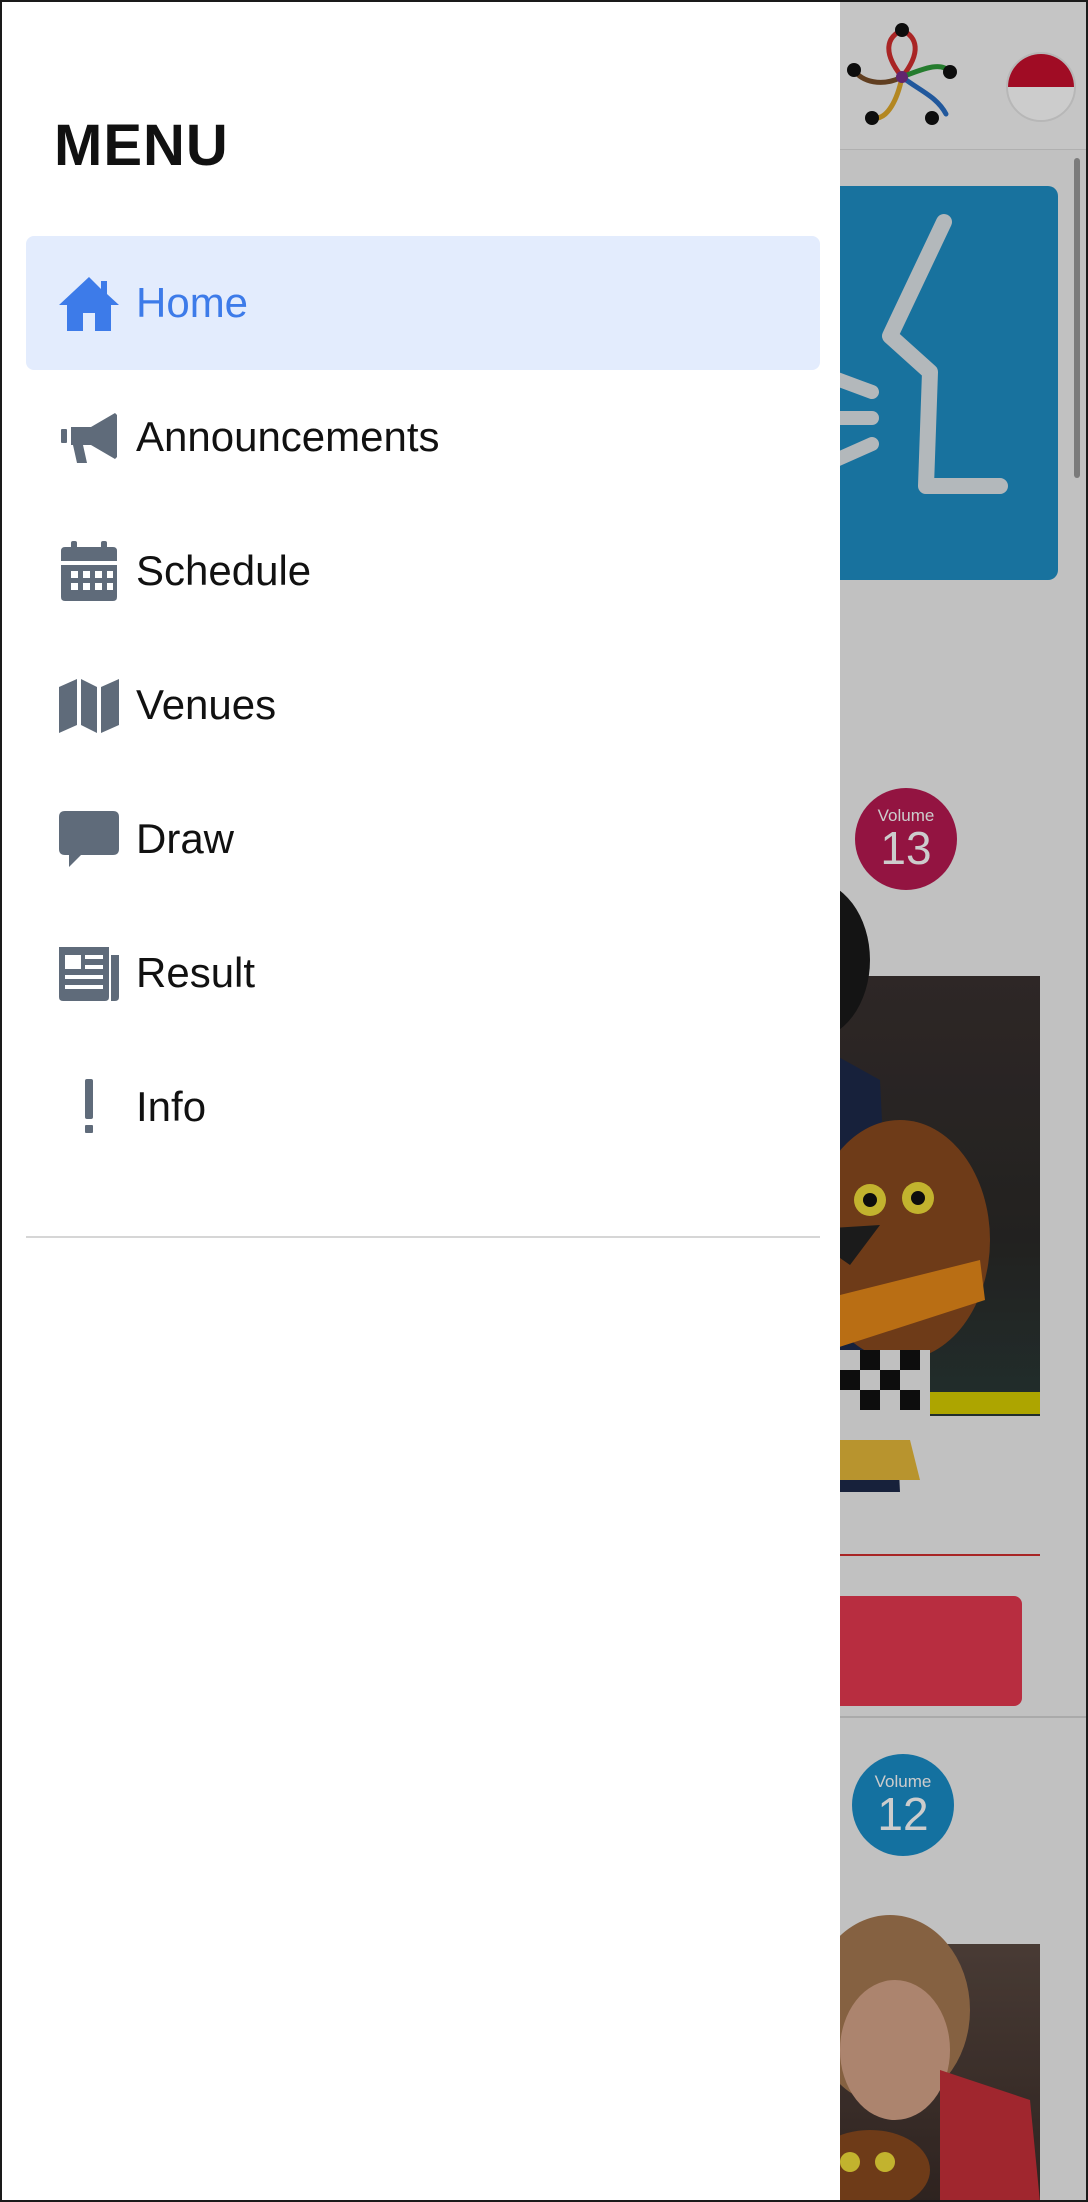 The width and height of the screenshot is (1088, 2202). What do you see at coordinates (89, 839) in the screenshot?
I see `speech-bubble-icon` at bounding box center [89, 839].